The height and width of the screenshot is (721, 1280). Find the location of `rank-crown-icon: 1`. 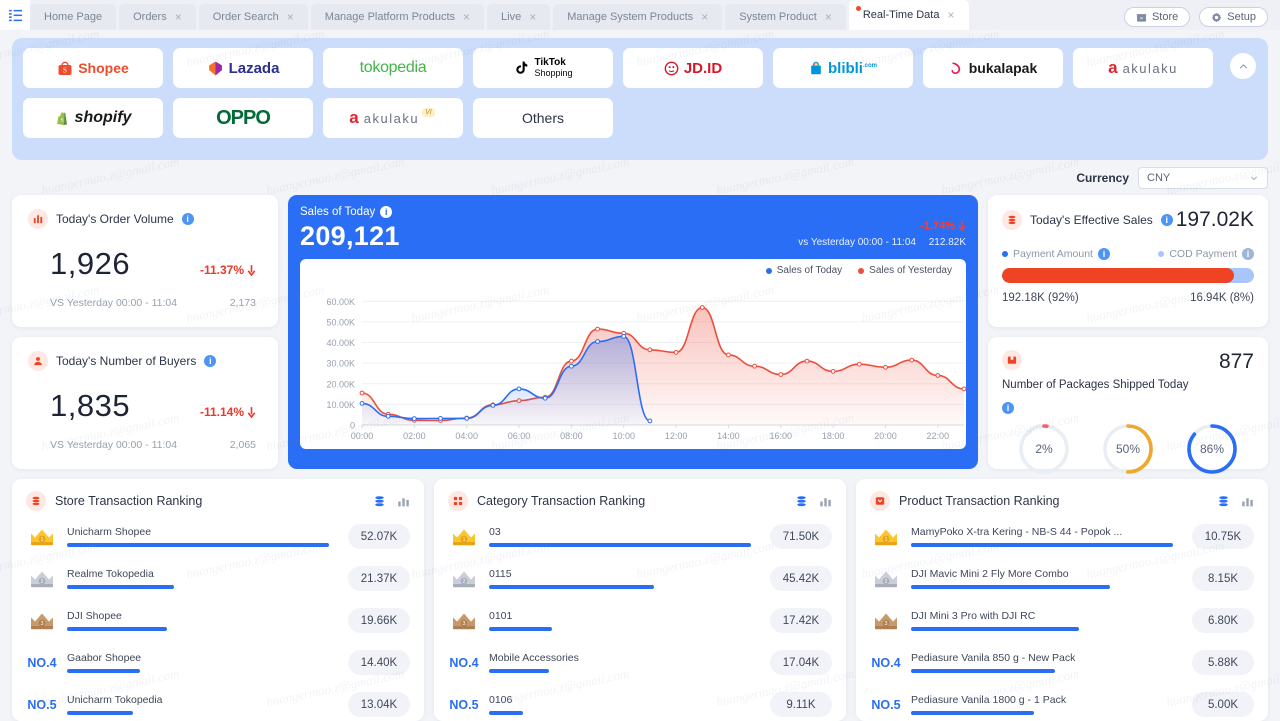

rank-crown-icon: 1 is located at coordinates (42, 537).